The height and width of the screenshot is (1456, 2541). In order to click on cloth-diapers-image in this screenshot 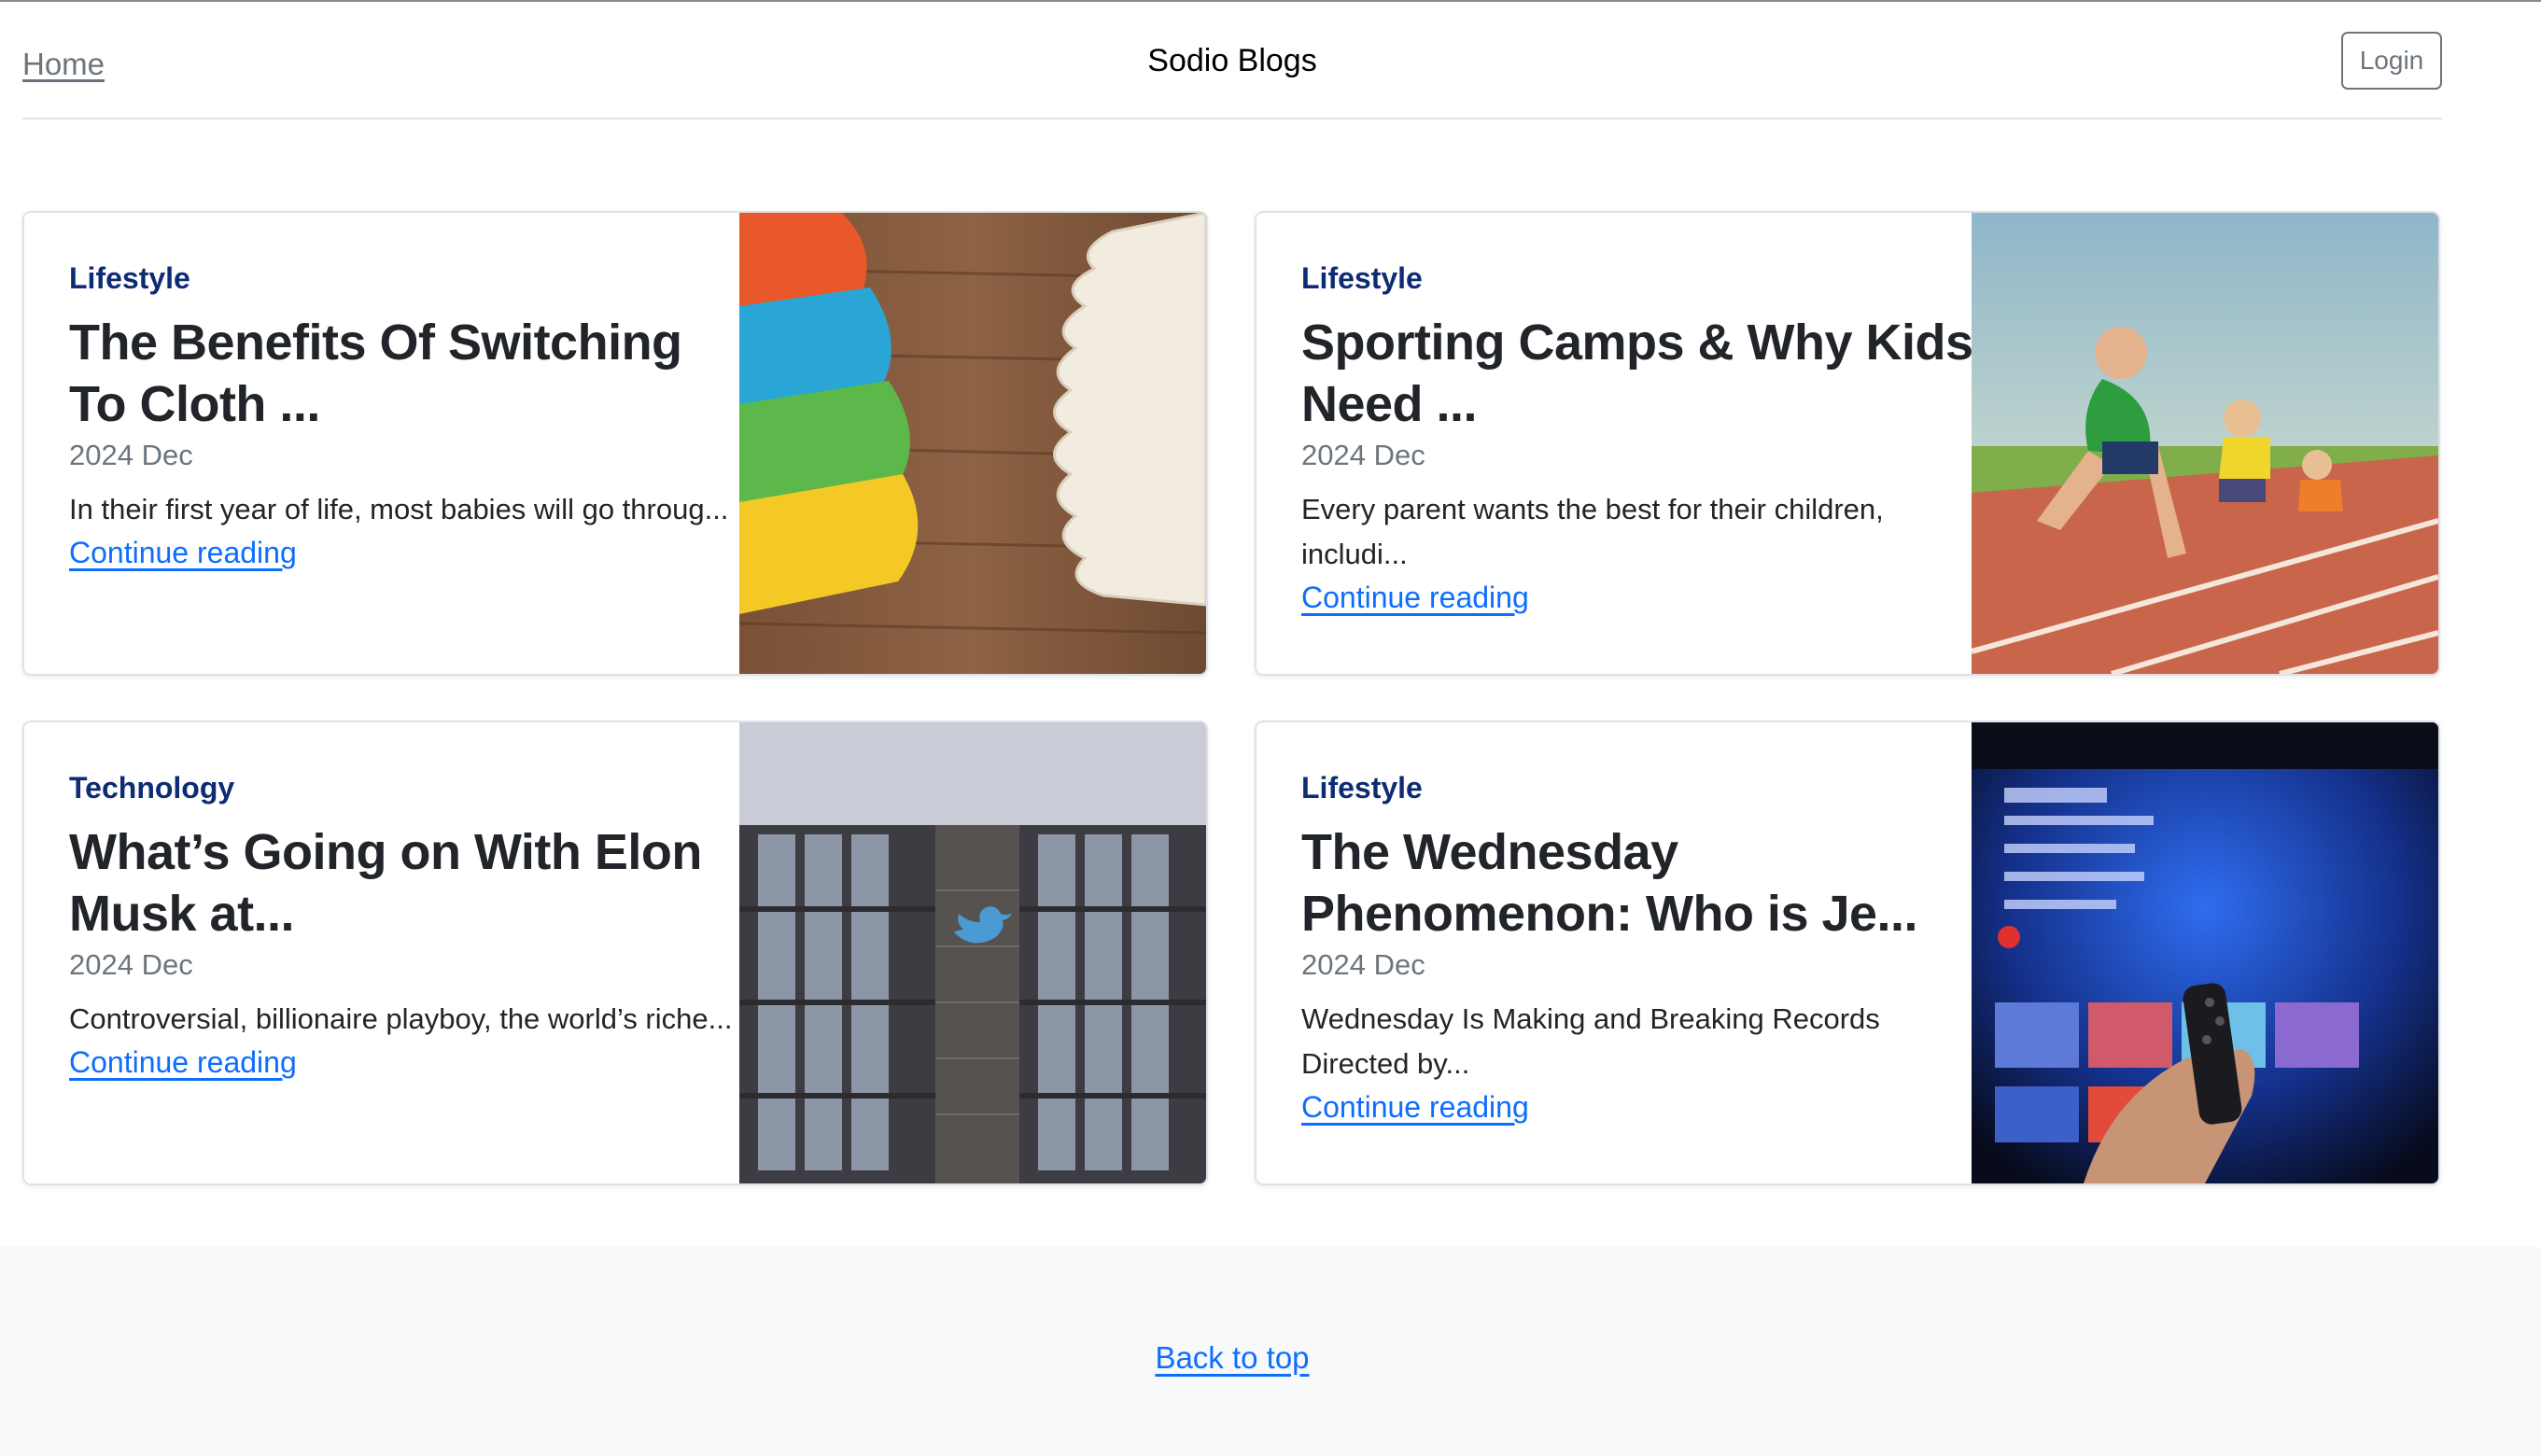, I will do `click(973, 443)`.